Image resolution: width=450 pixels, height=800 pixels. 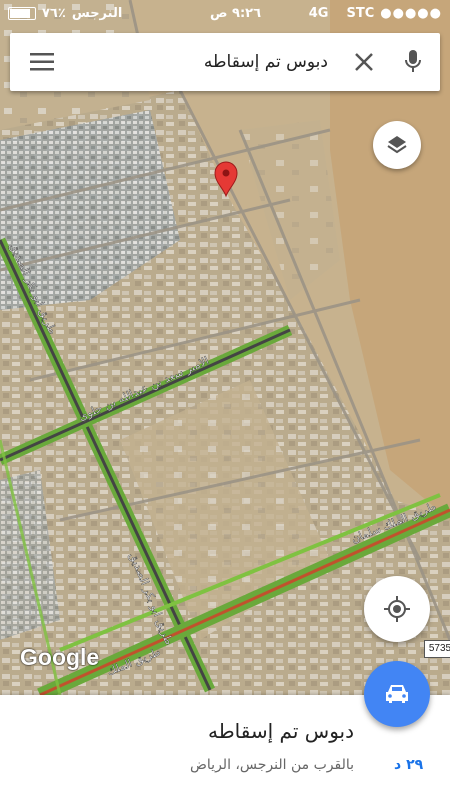 I want to click on place-subtitle: بالقرب من النرجس، الرياض, so click(x=271, y=765).